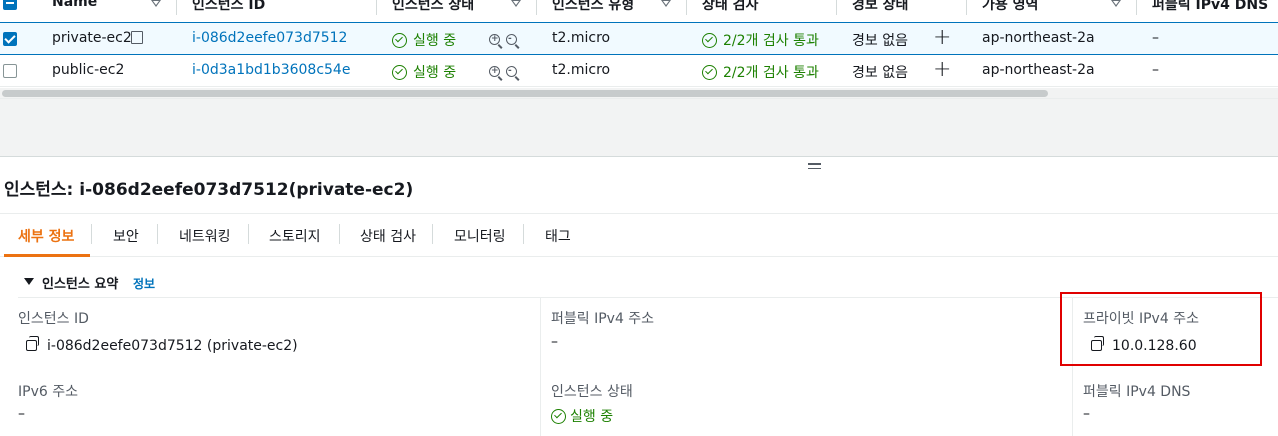  Describe the element at coordinates (525, 93) in the screenshot. I see `scrollbar-thumb` at that location.